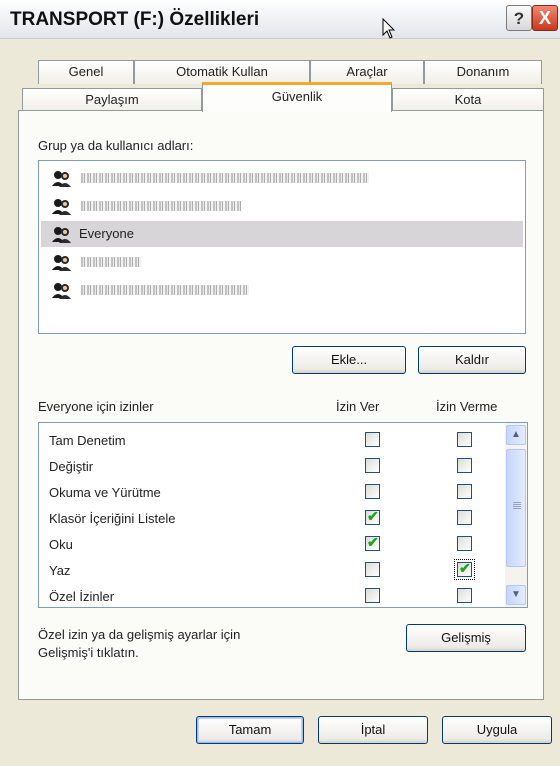  Describe the element at coordinates (516, 508) in the screenshot. I see `scroll-thumb` at that location.